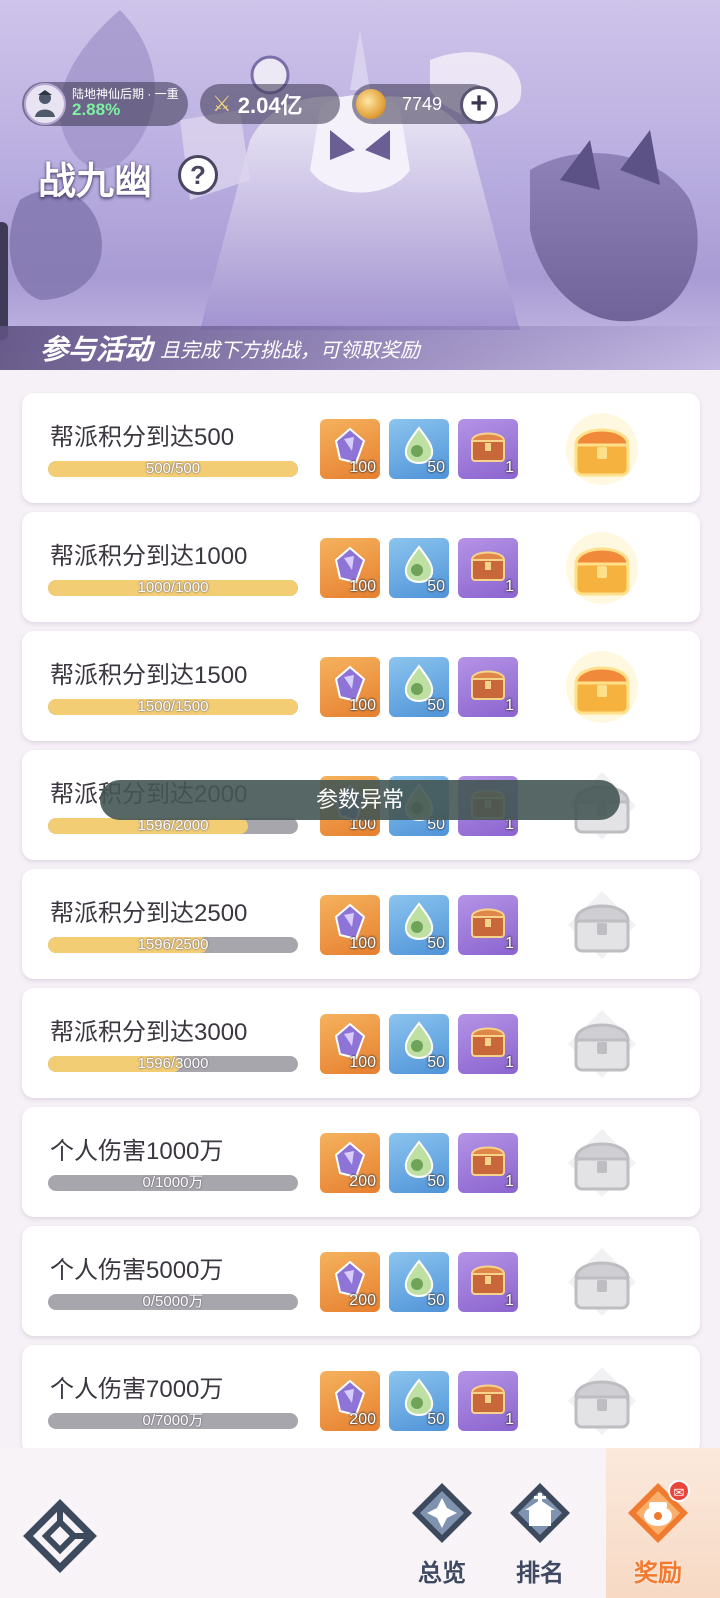  I want to click on notification-badge-icon: ✉, so click(679, 1491).